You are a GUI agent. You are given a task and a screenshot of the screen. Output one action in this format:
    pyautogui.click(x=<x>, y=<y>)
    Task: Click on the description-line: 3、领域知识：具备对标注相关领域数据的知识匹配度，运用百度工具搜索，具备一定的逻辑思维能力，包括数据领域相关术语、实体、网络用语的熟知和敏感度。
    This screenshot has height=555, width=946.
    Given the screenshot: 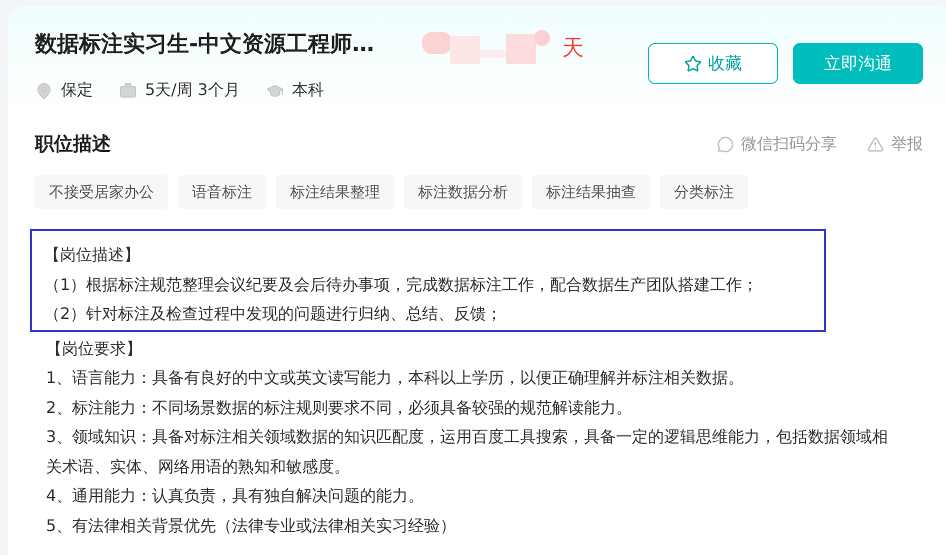 What is the action you would take?
    pyautogui.click(x=468, y=452)
    